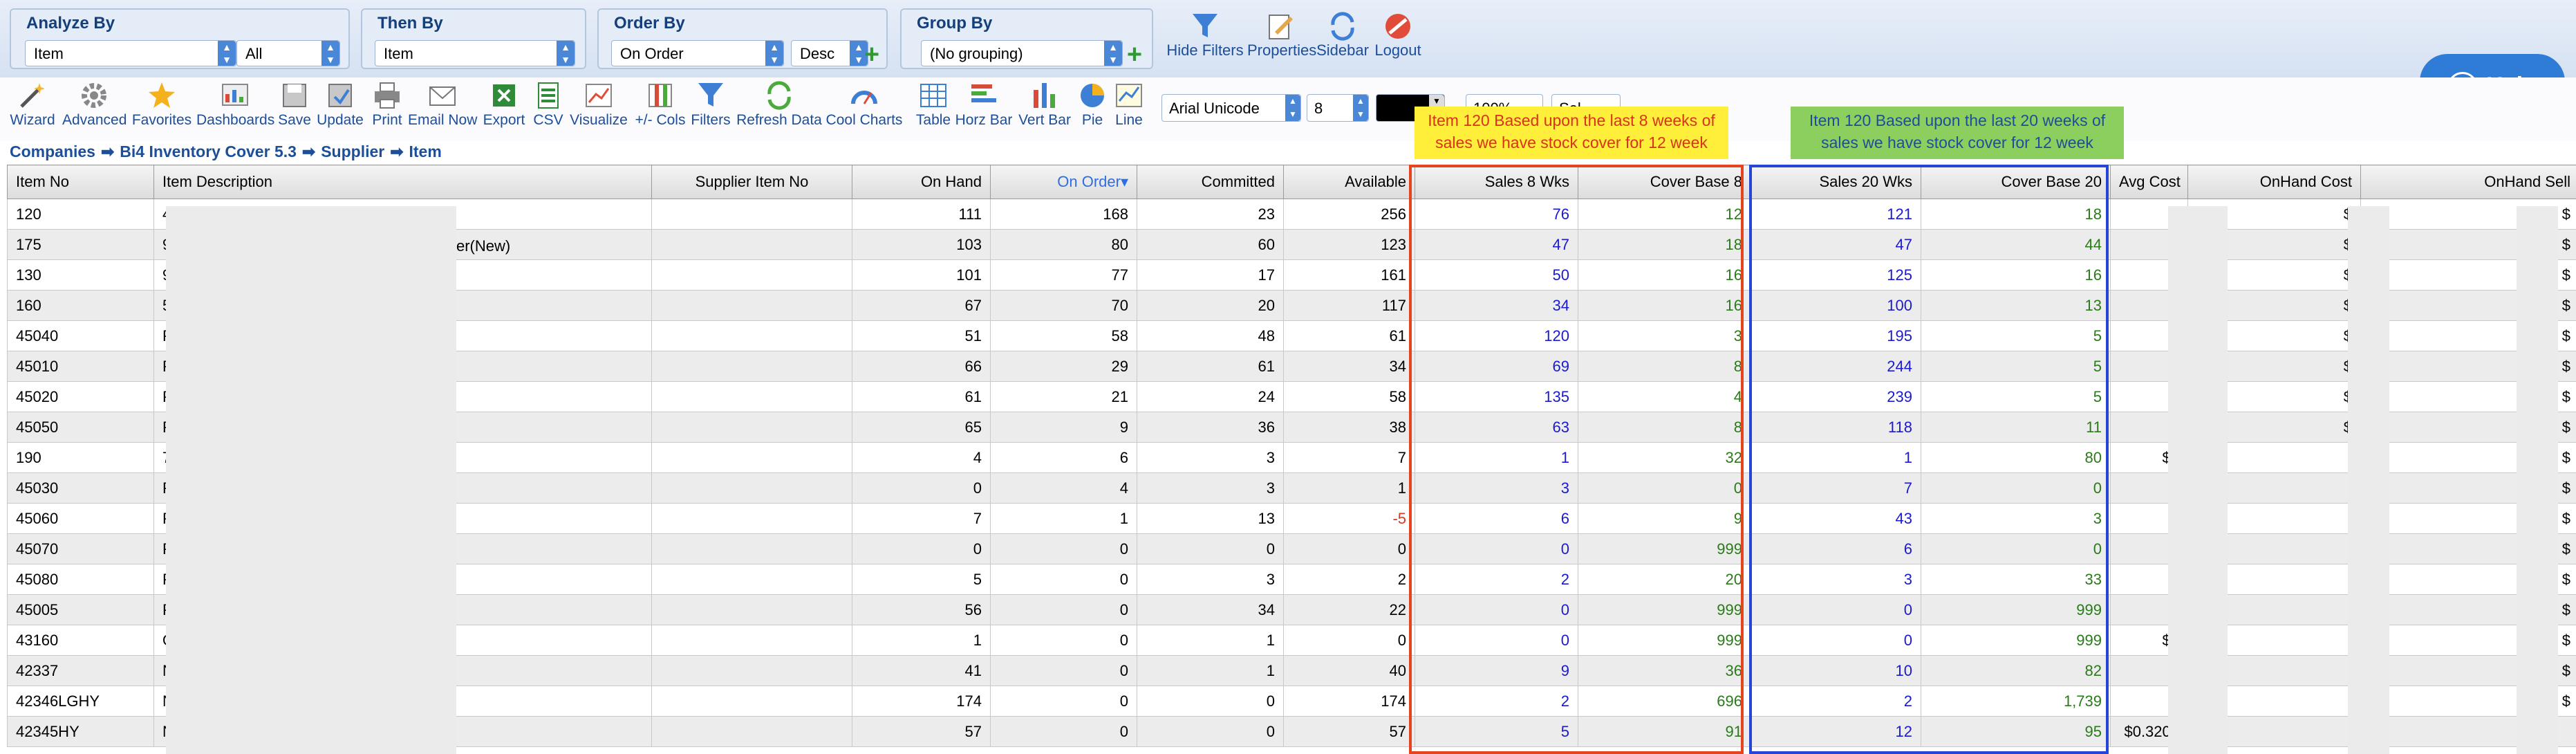  What do you see at coordinates (2274, 182) in the screenshot?
I see `col-onhand-cost: OnHand Cost` at bounding box center [2274, 182].